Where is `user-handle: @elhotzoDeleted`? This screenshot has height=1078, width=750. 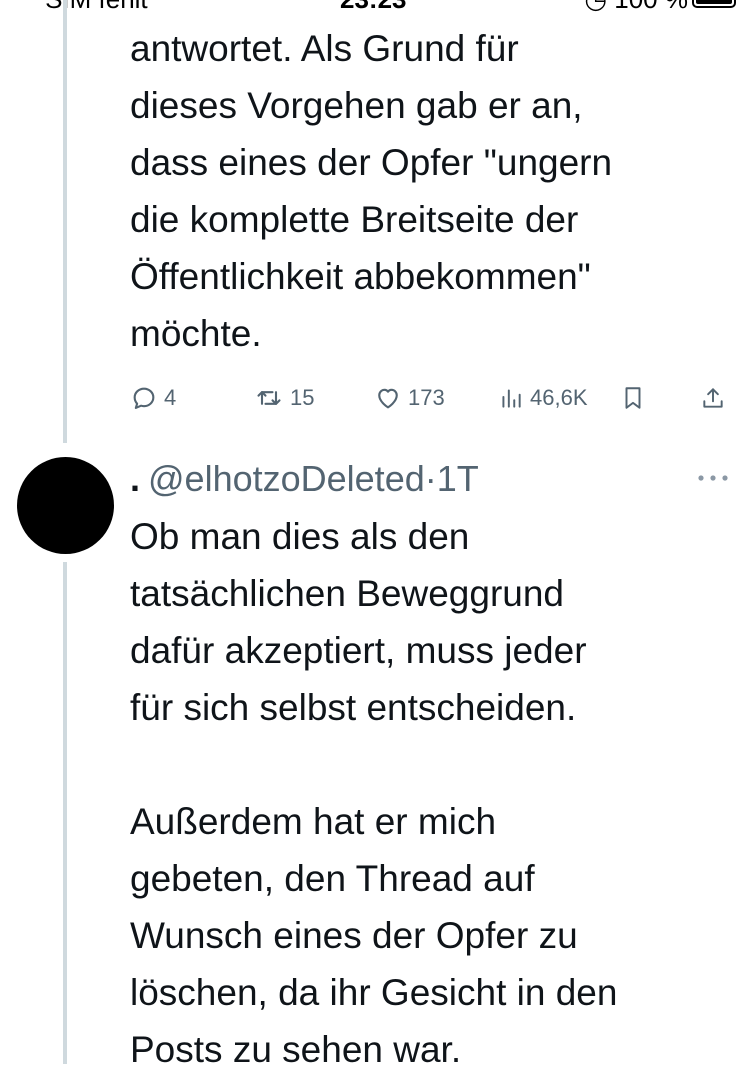
user-handle: @elhotzoDeleted is located at coordinates (286, 478).